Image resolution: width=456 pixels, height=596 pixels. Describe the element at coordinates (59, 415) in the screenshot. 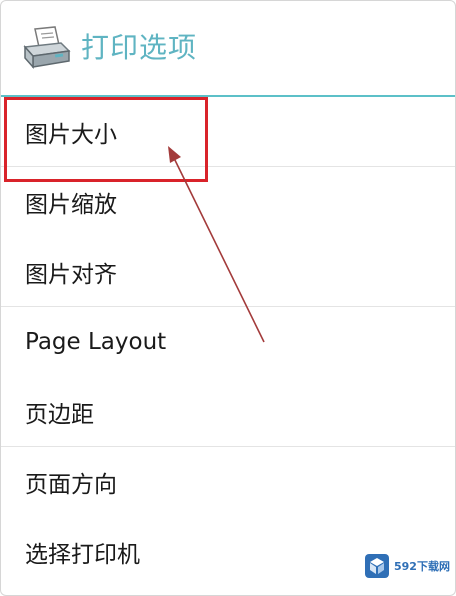

I see `menu-item-label: 页边距` at that location.